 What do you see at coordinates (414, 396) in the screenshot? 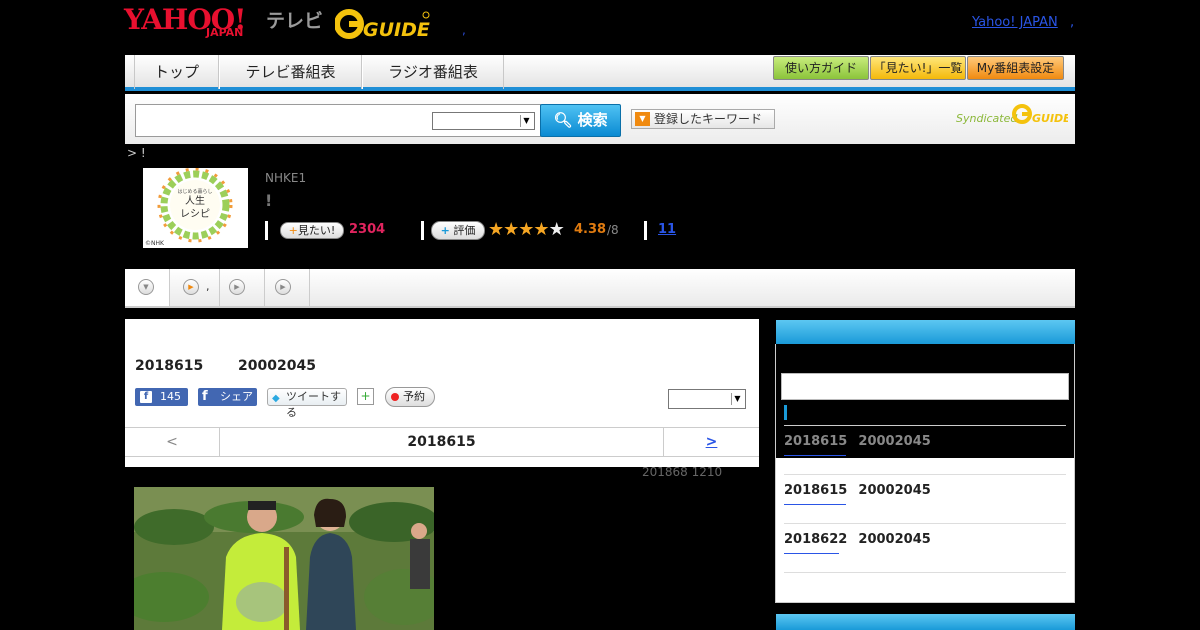
I see `reserve-label: 予約` at bounding box center [414, 396].